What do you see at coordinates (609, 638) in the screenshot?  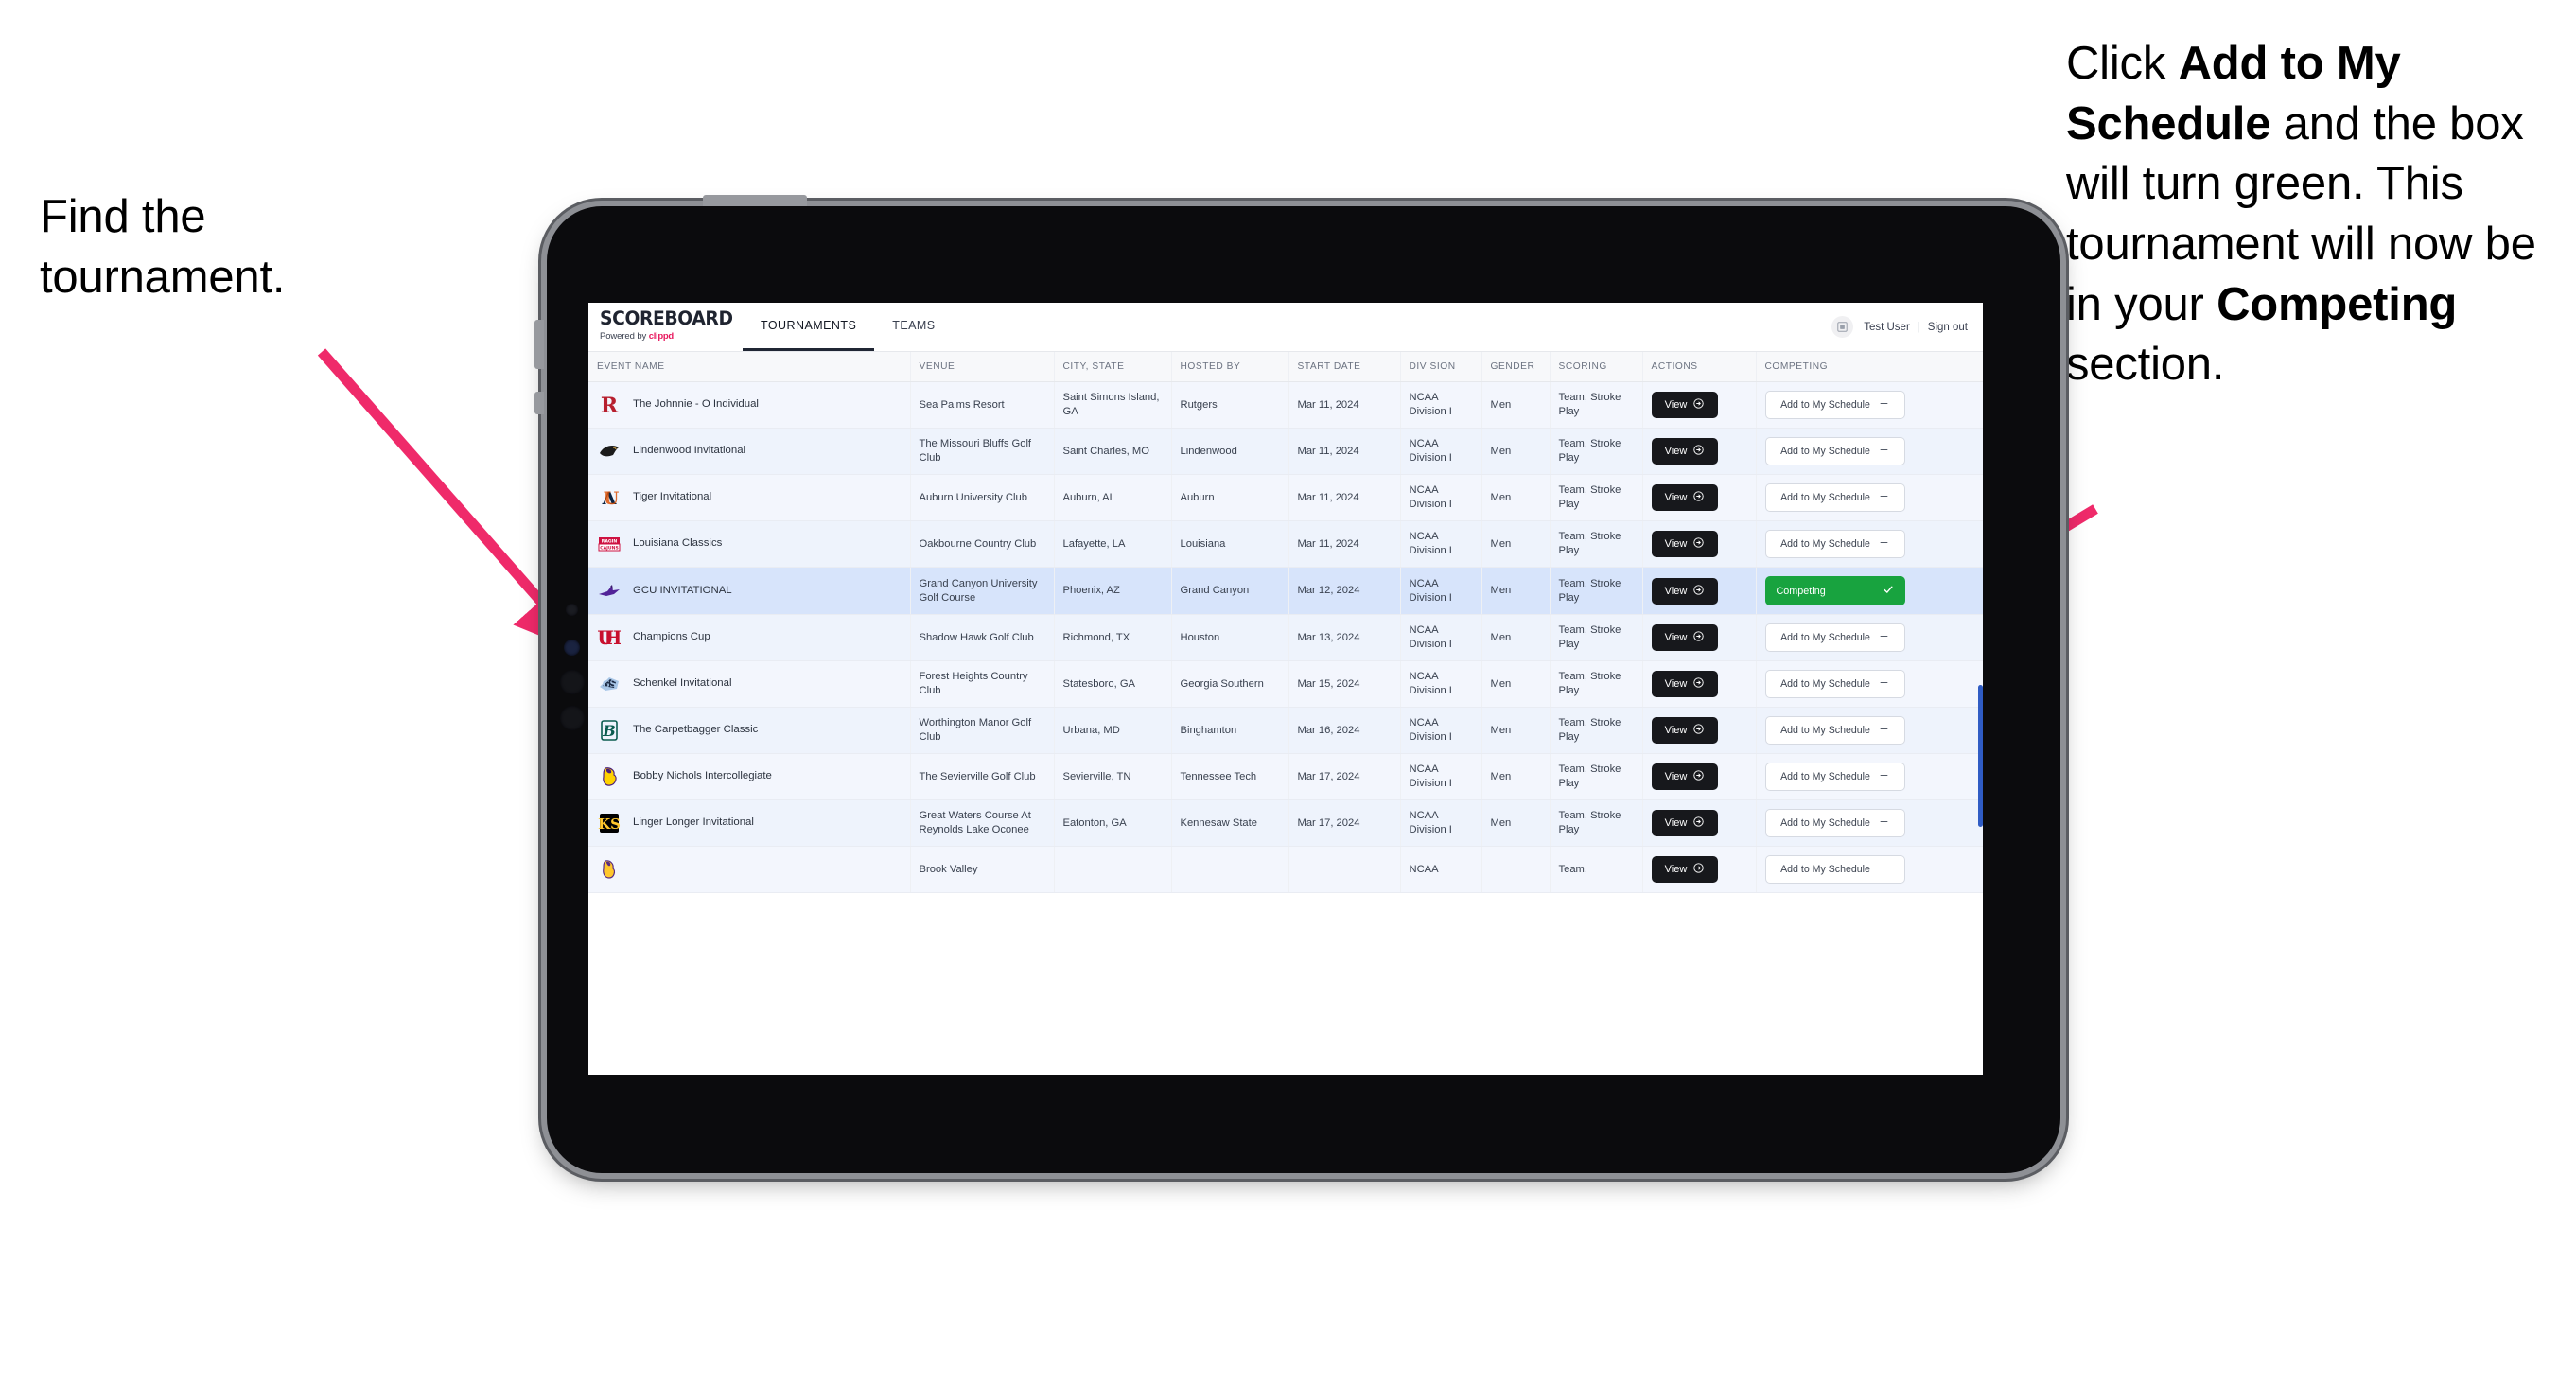 I see `houston-logo: UH` at bounding box center [609, 638].